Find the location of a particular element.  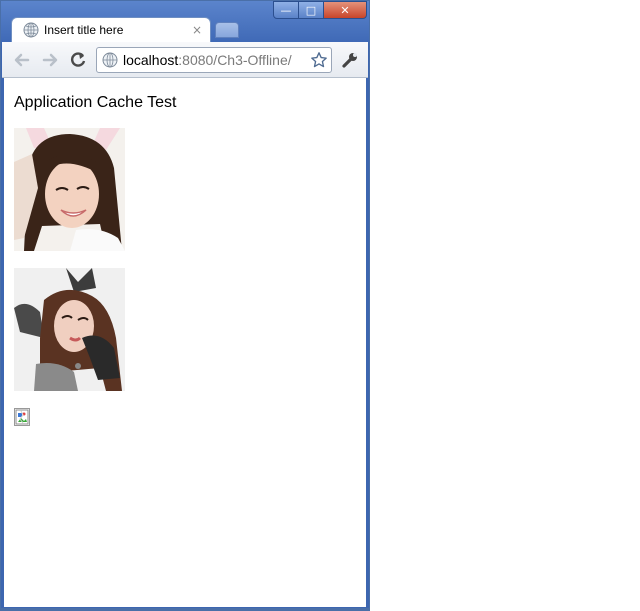

close-window-button: ✕ is located at coordinates (345, 10).